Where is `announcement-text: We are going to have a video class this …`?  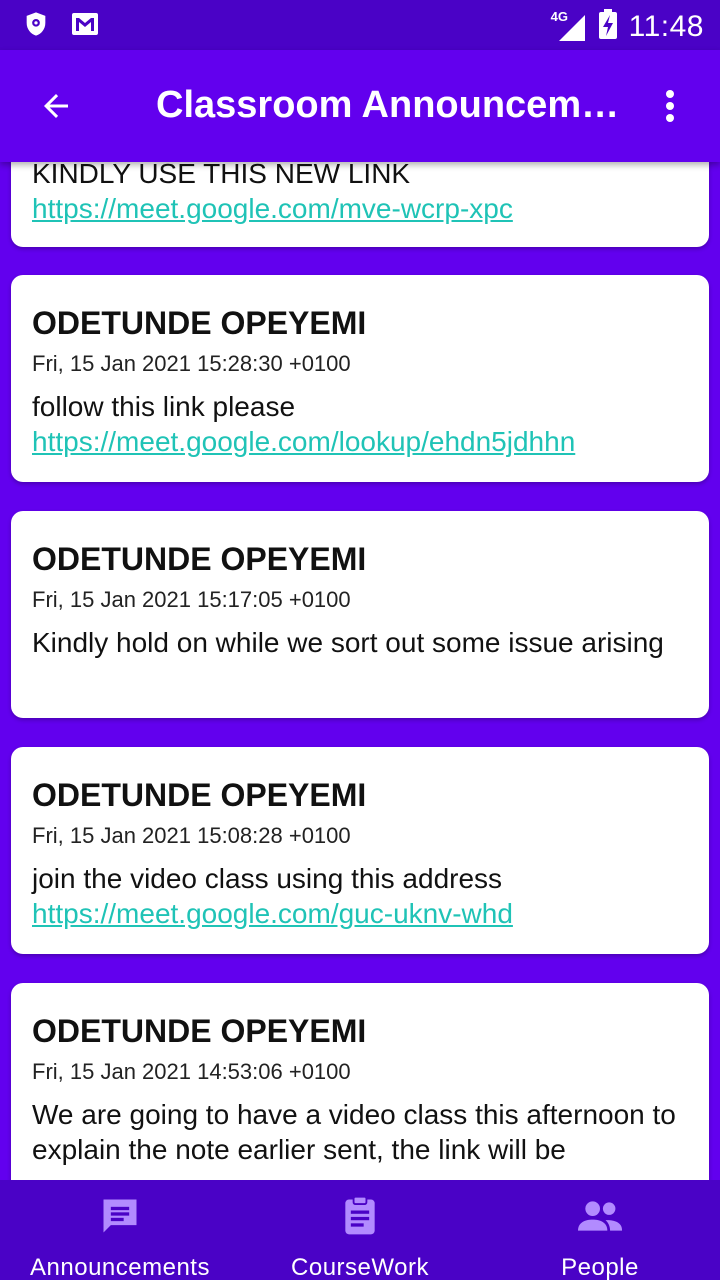
announcement-text: We are going to have a video class this … is located at coordinates (354, 1132).